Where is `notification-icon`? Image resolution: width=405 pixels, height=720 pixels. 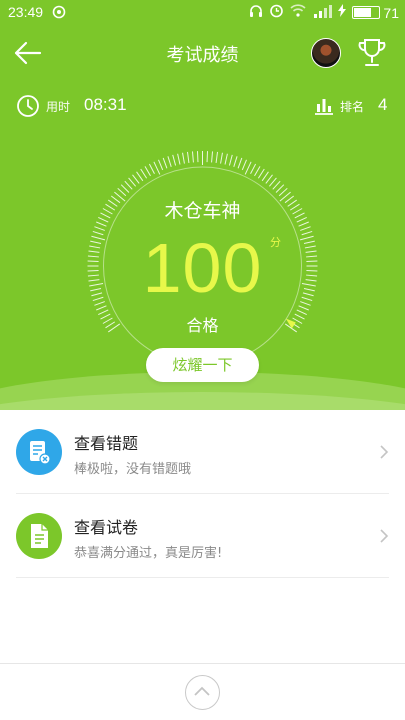 notification-icon is located at coordinates (59, 14).